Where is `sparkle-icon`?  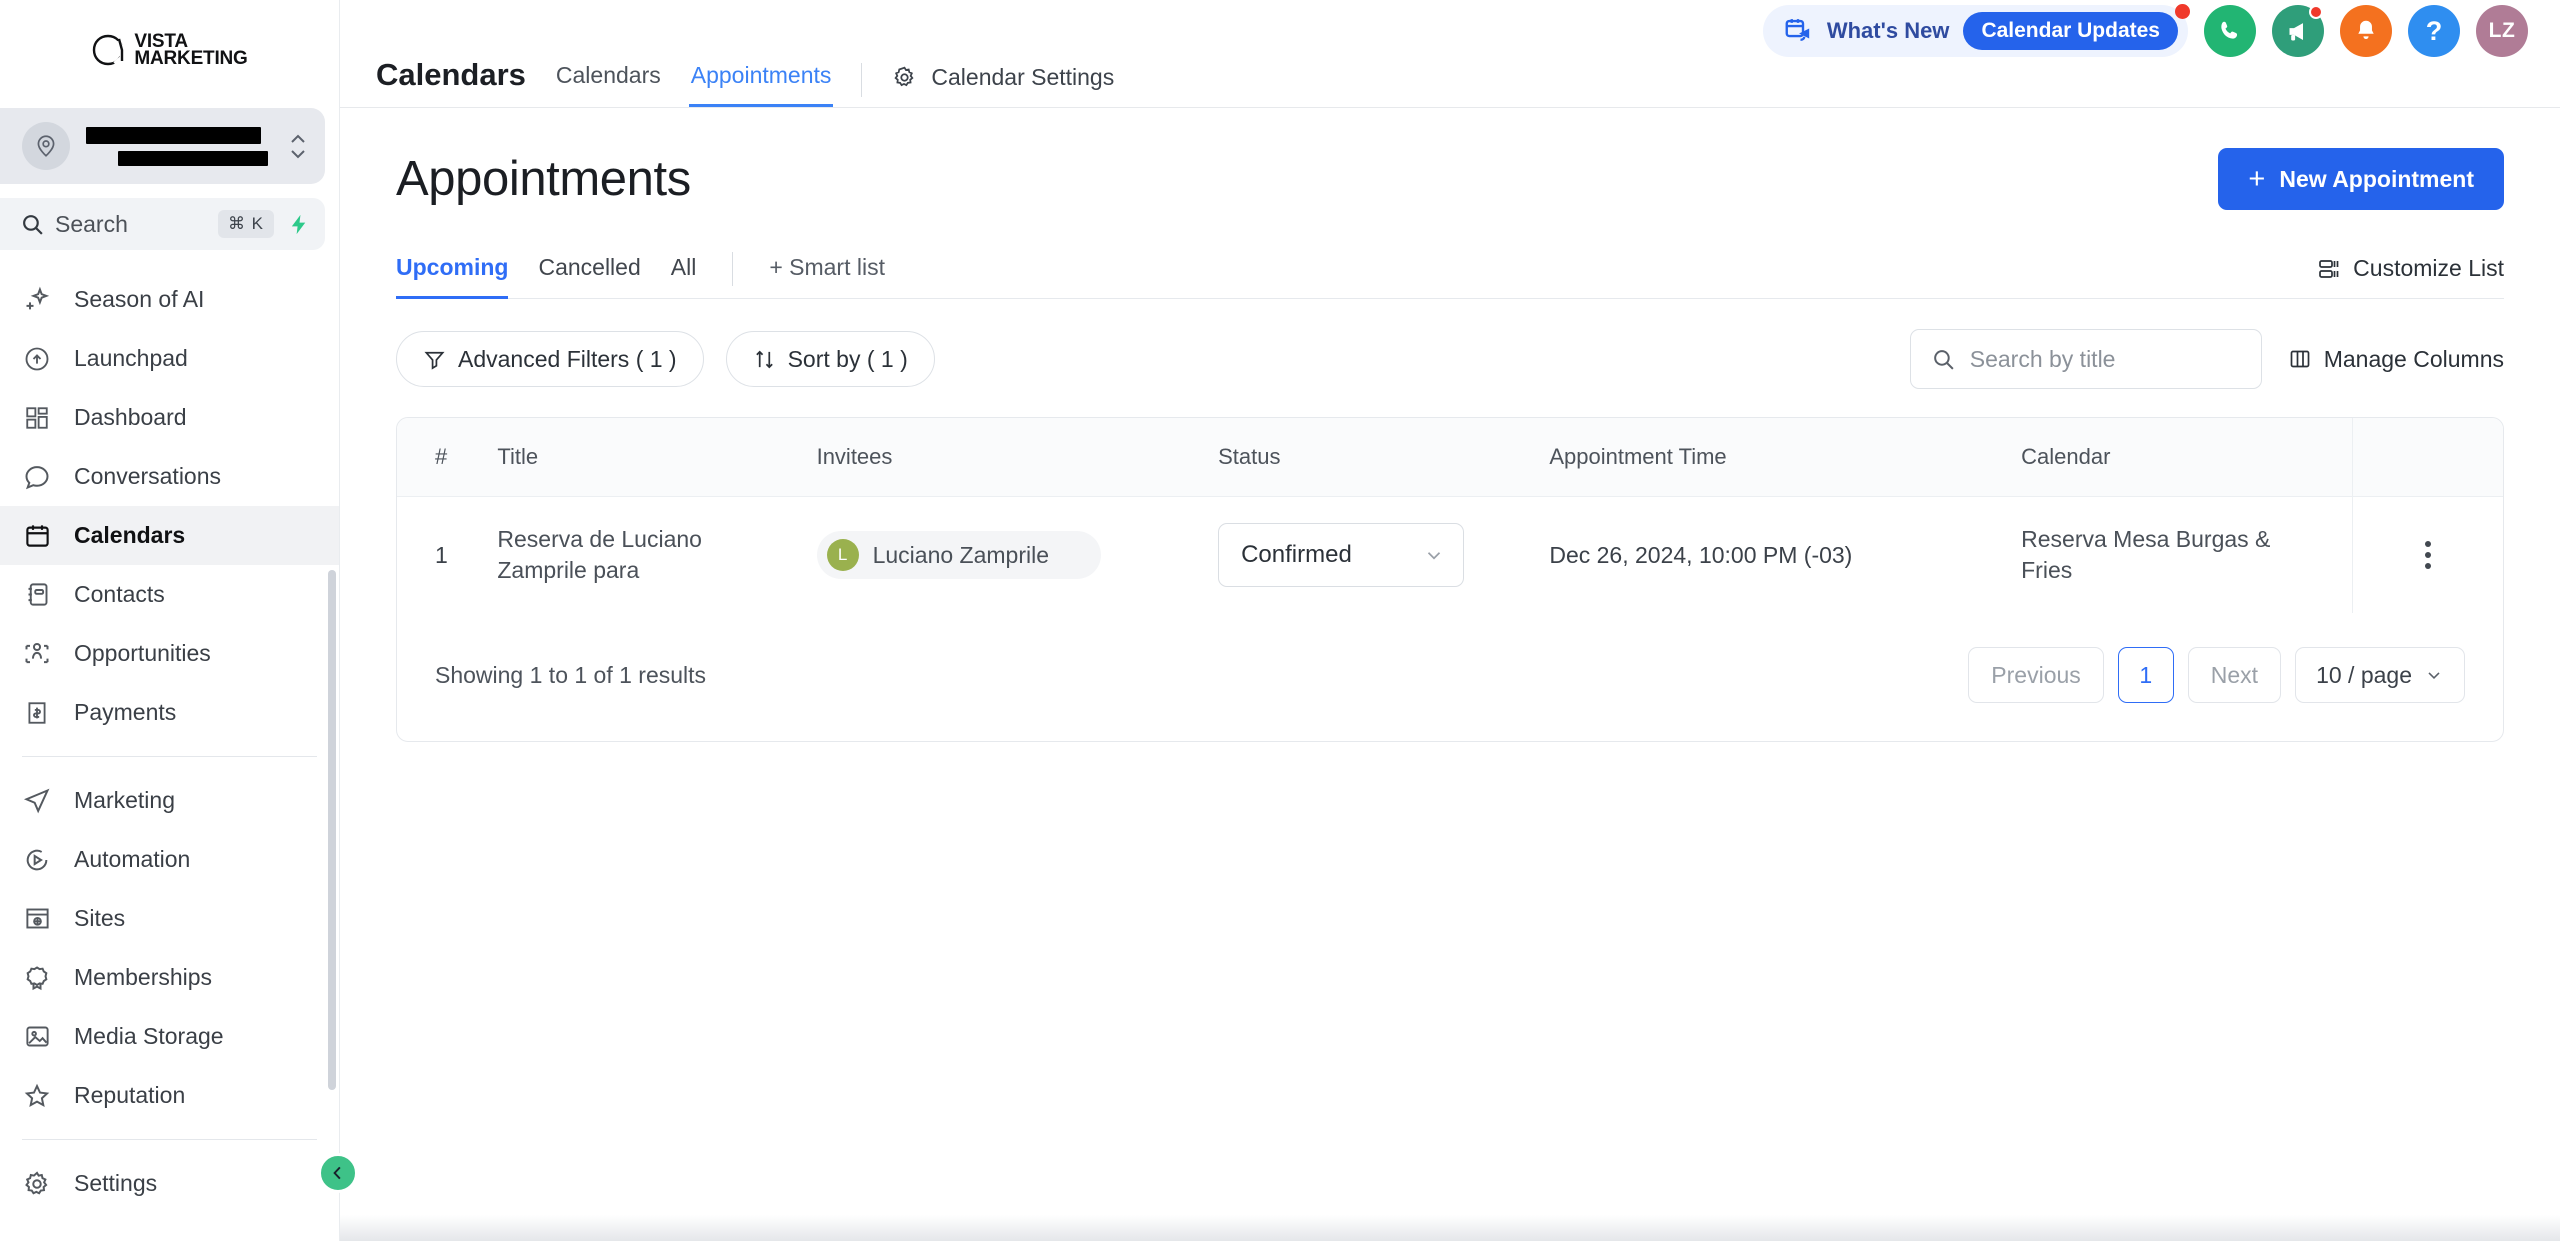
sparkle-icon is located at coordinates (37, 300).